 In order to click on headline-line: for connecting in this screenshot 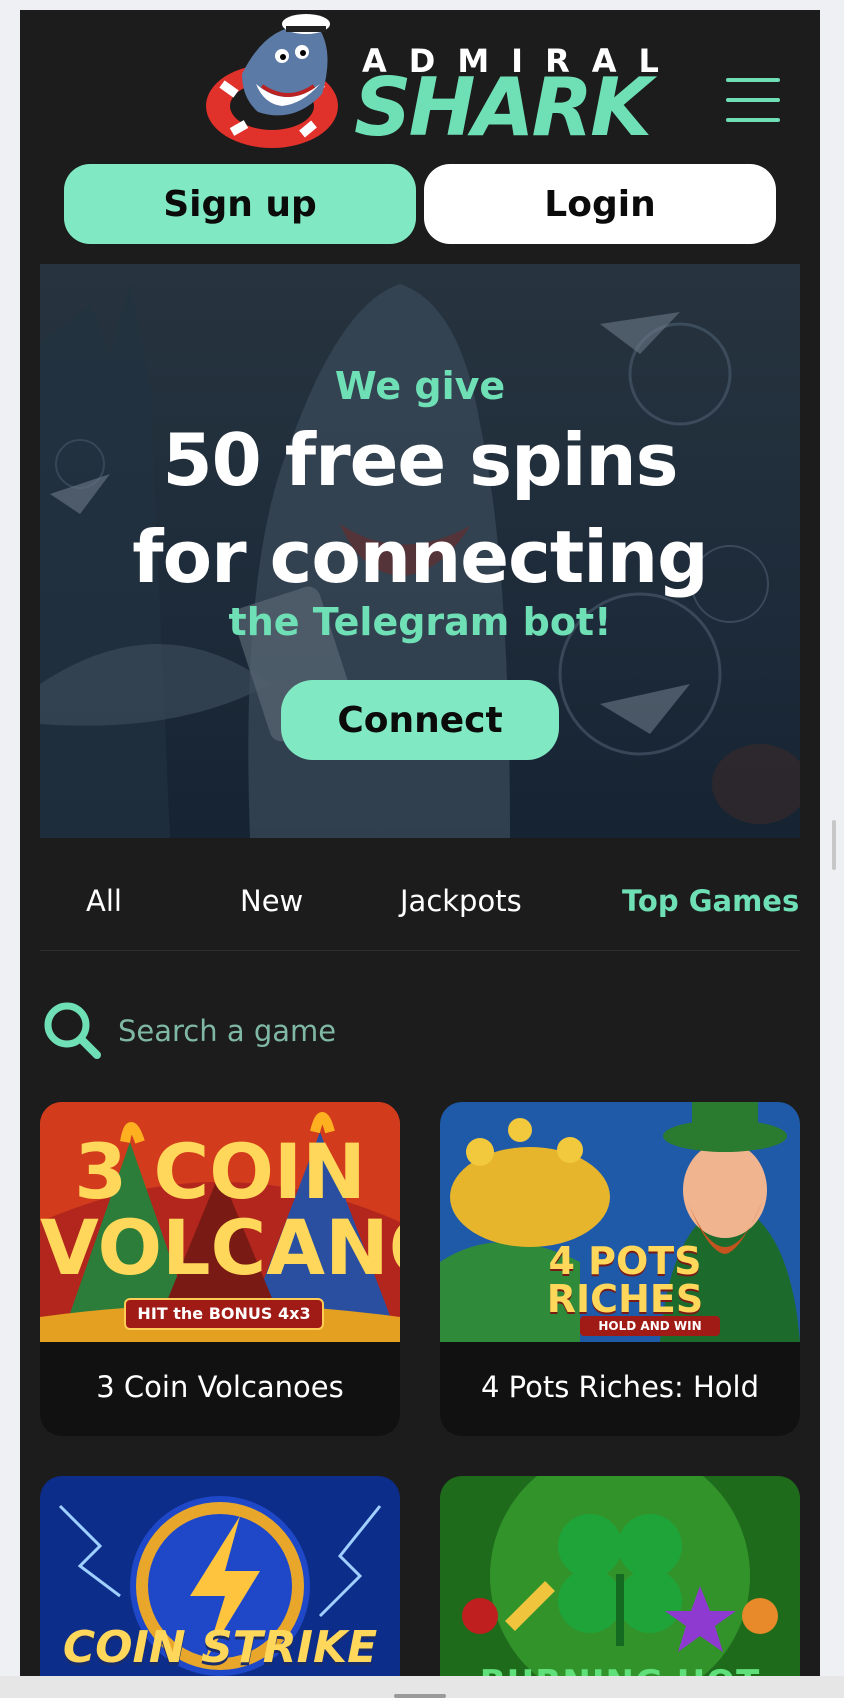, I will do `click(420, 557)`.